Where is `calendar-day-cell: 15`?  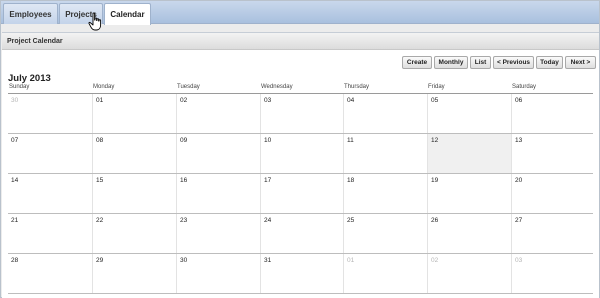 calendar-day-cell: 15 is located at coordinates (134, 193).